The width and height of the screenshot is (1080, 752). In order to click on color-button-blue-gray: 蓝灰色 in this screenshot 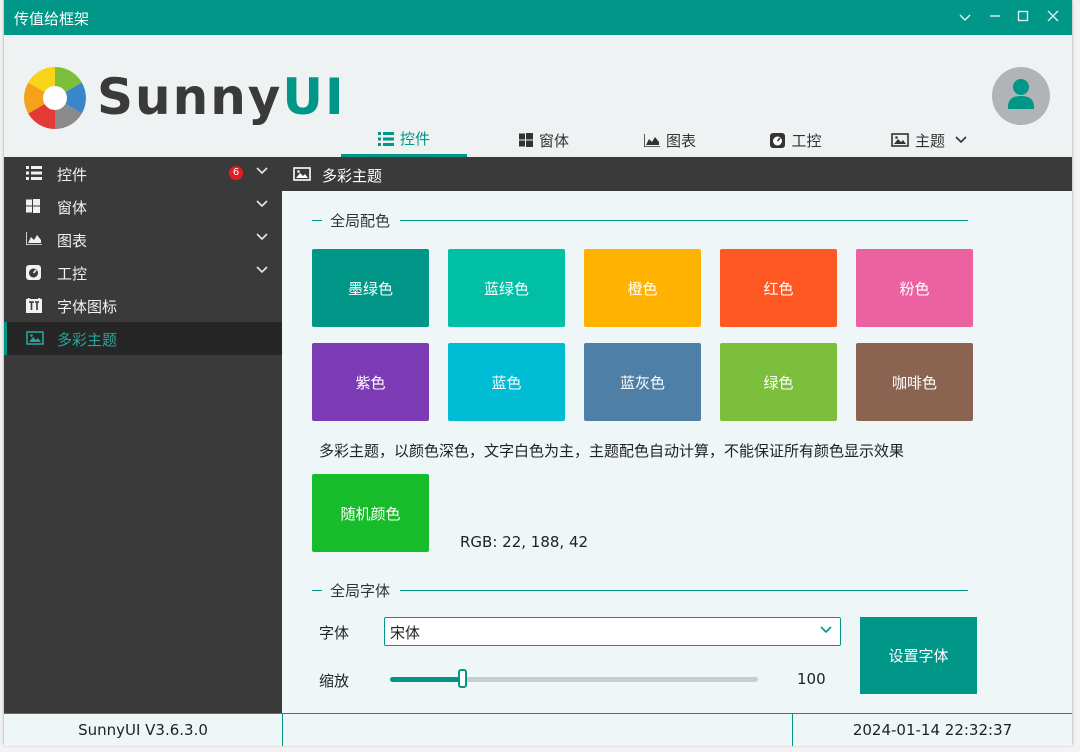, I will do `click(642, 382)`.